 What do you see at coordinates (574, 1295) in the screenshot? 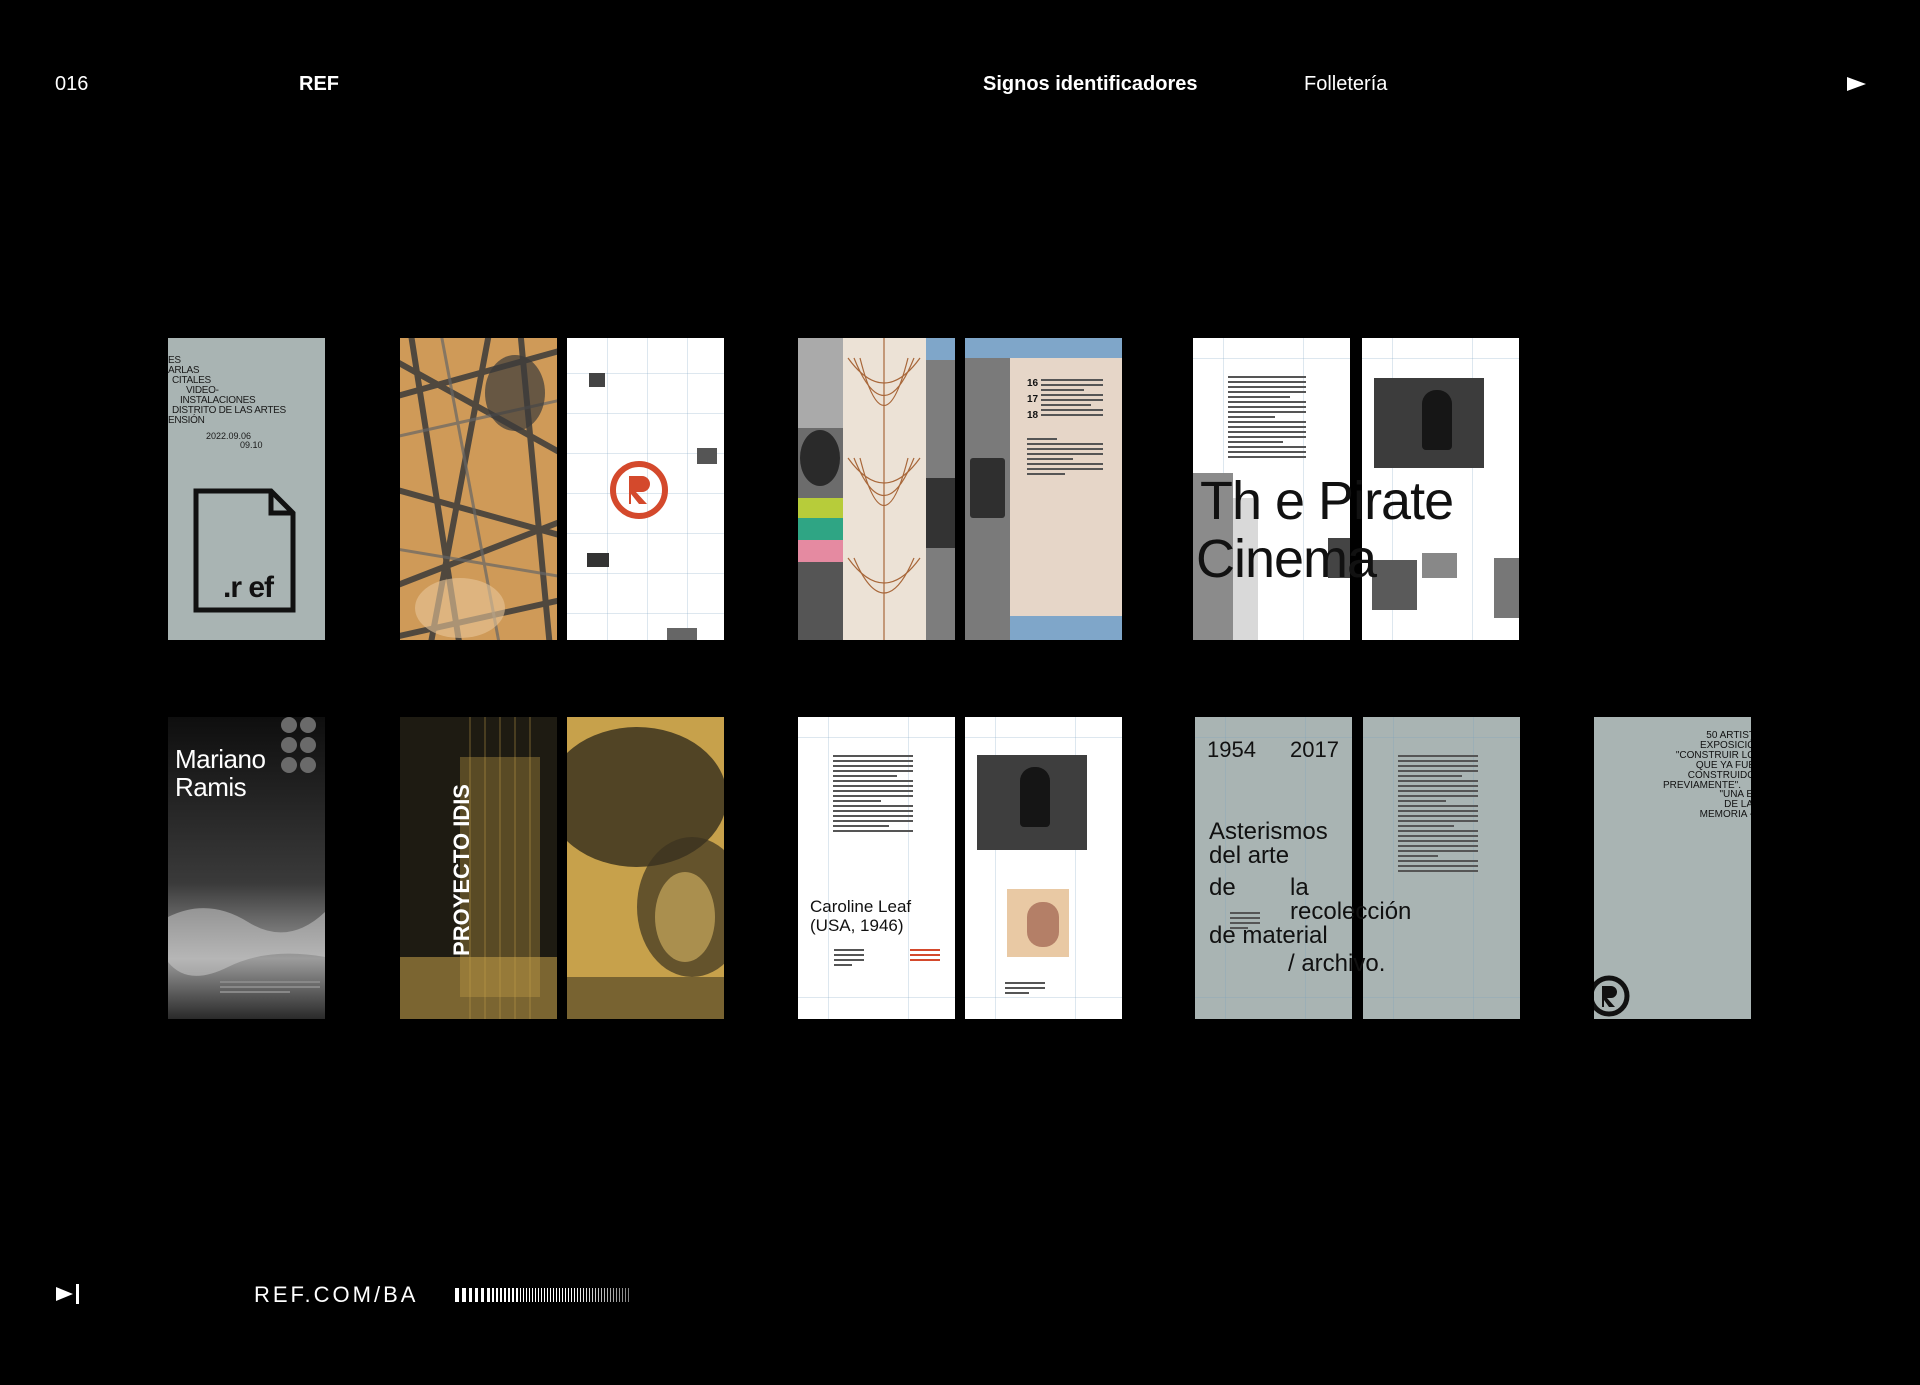
I see `barcode-icon` at bounding box center [574, 1295].